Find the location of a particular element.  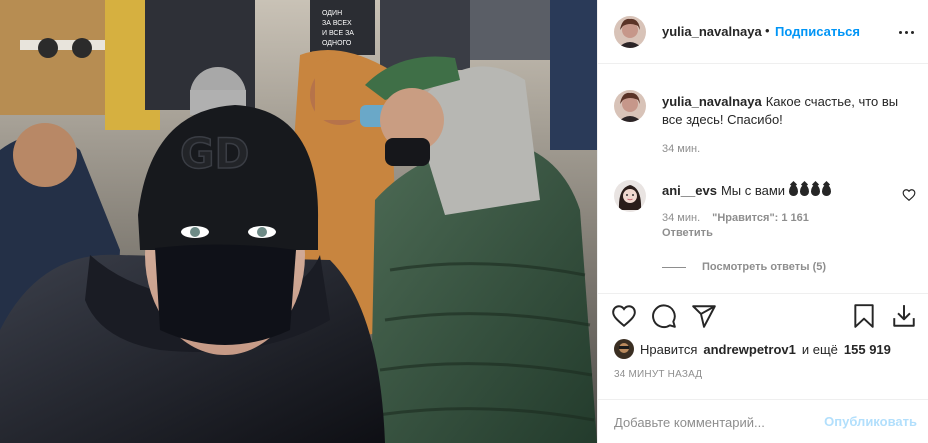

comment-text: ani__evs Мы с вами is located at coordinates (746, 191).